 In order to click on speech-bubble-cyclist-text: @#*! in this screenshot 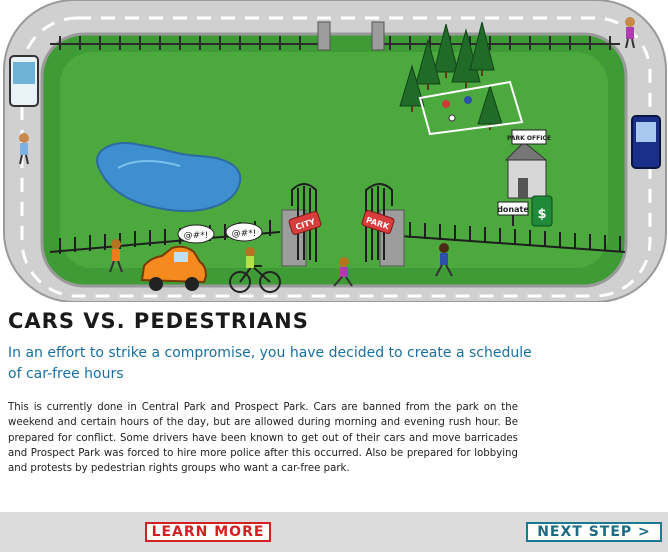, I will do `click(244, 234)`.